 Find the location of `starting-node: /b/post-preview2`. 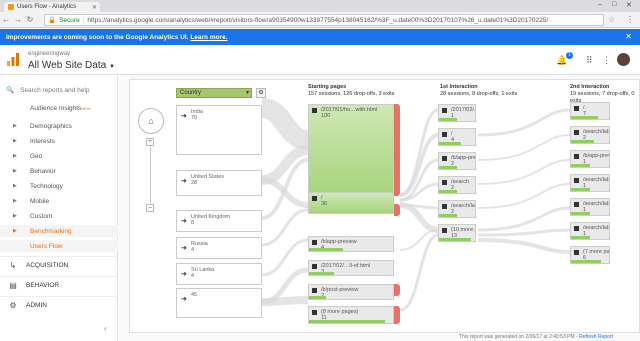

starting-node: /b/post-preview2 is located at coordinates (351, 292).